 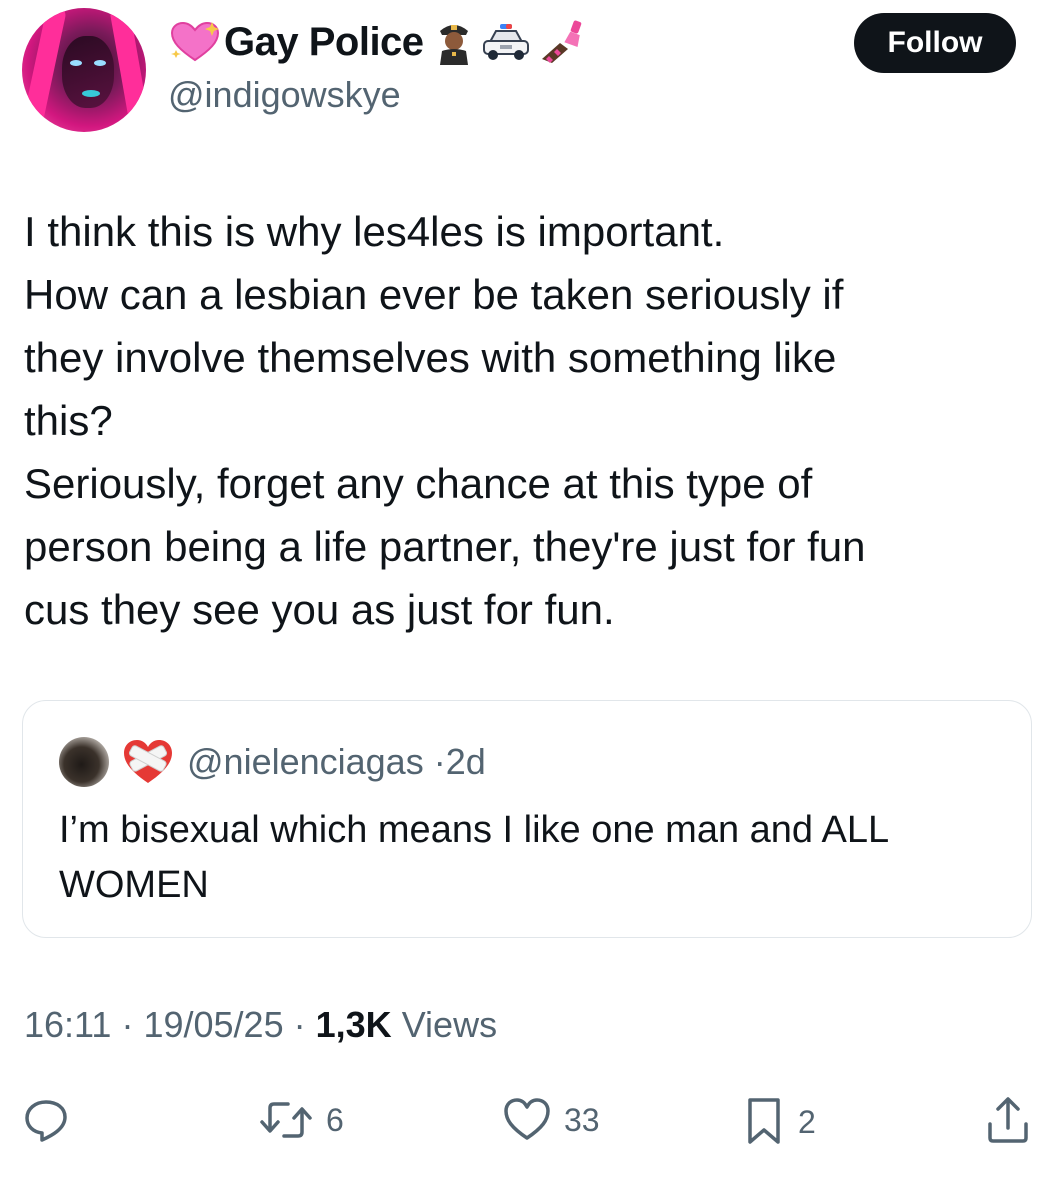 I want to click on reply-button, so click(x=52, y=1120).